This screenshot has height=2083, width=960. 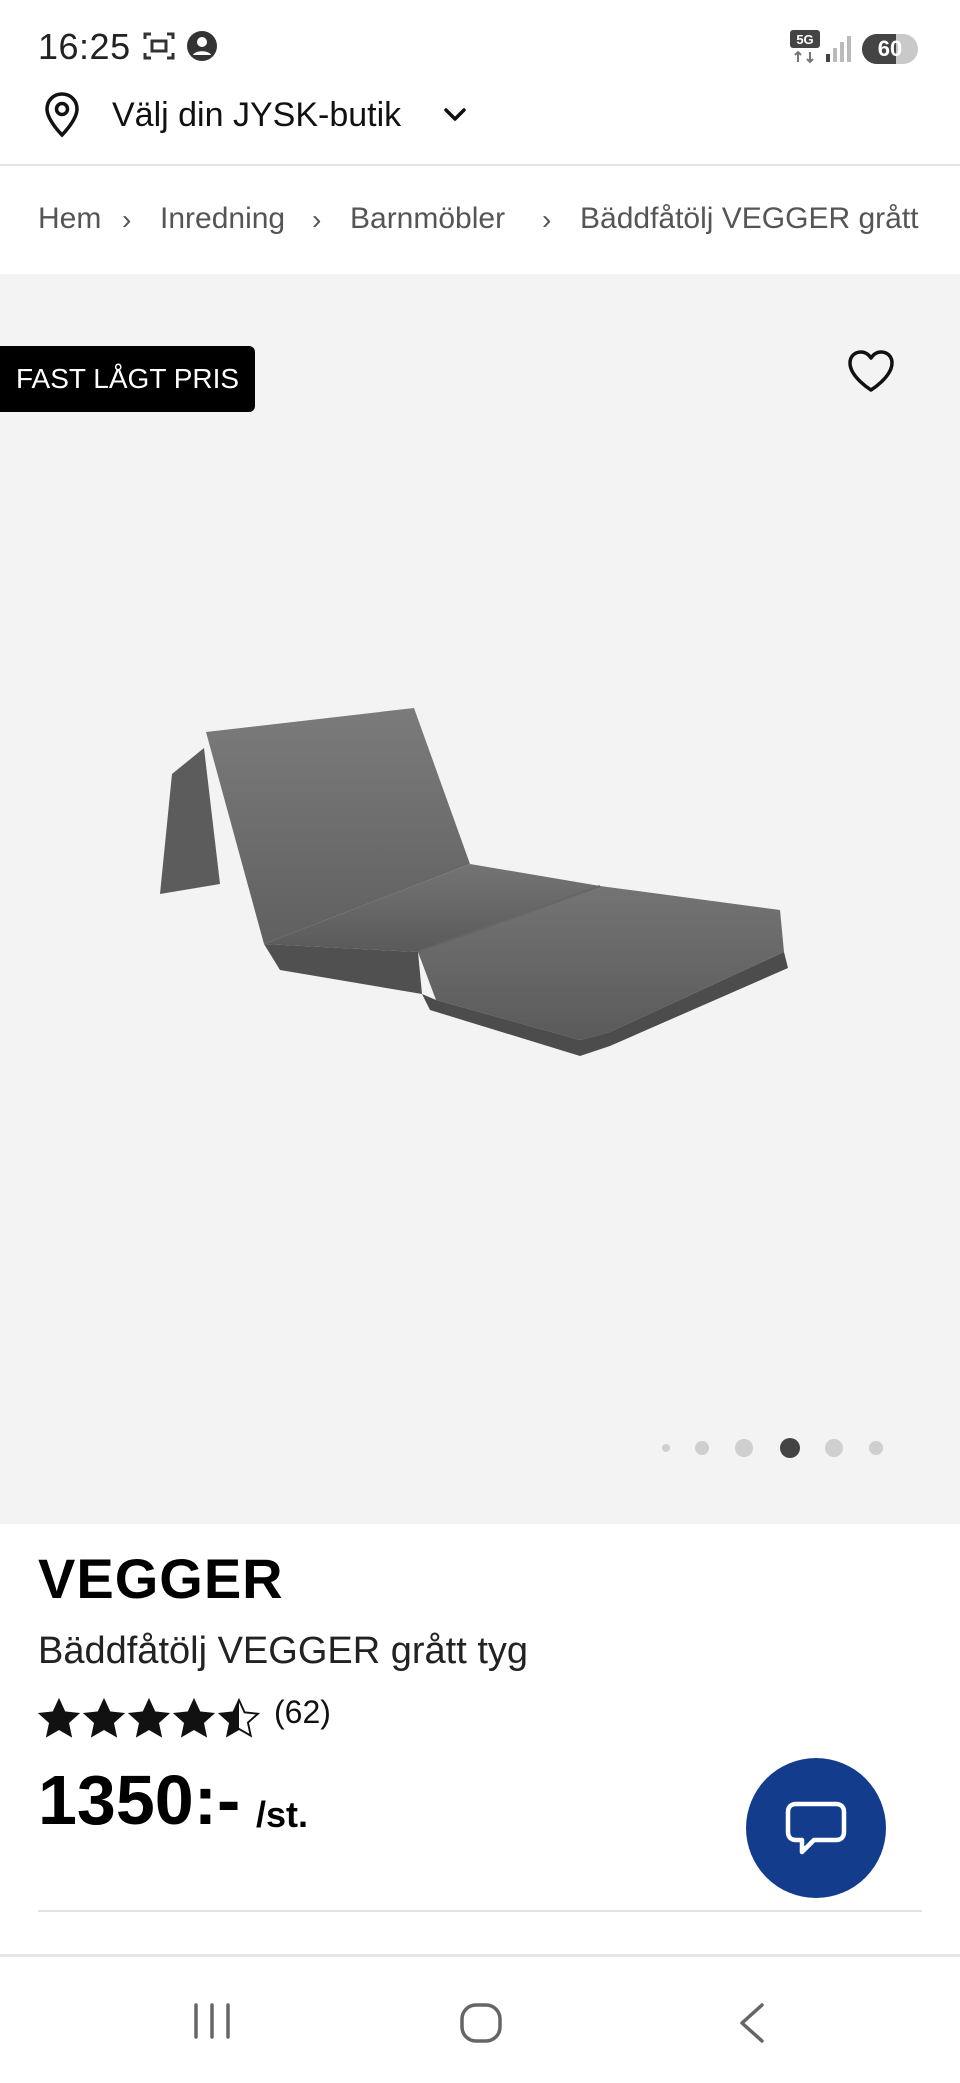 What do you see at coordinates (159, 48) in the screenshot?
I see `screenshot-icon` at bounding box center [159, 48].